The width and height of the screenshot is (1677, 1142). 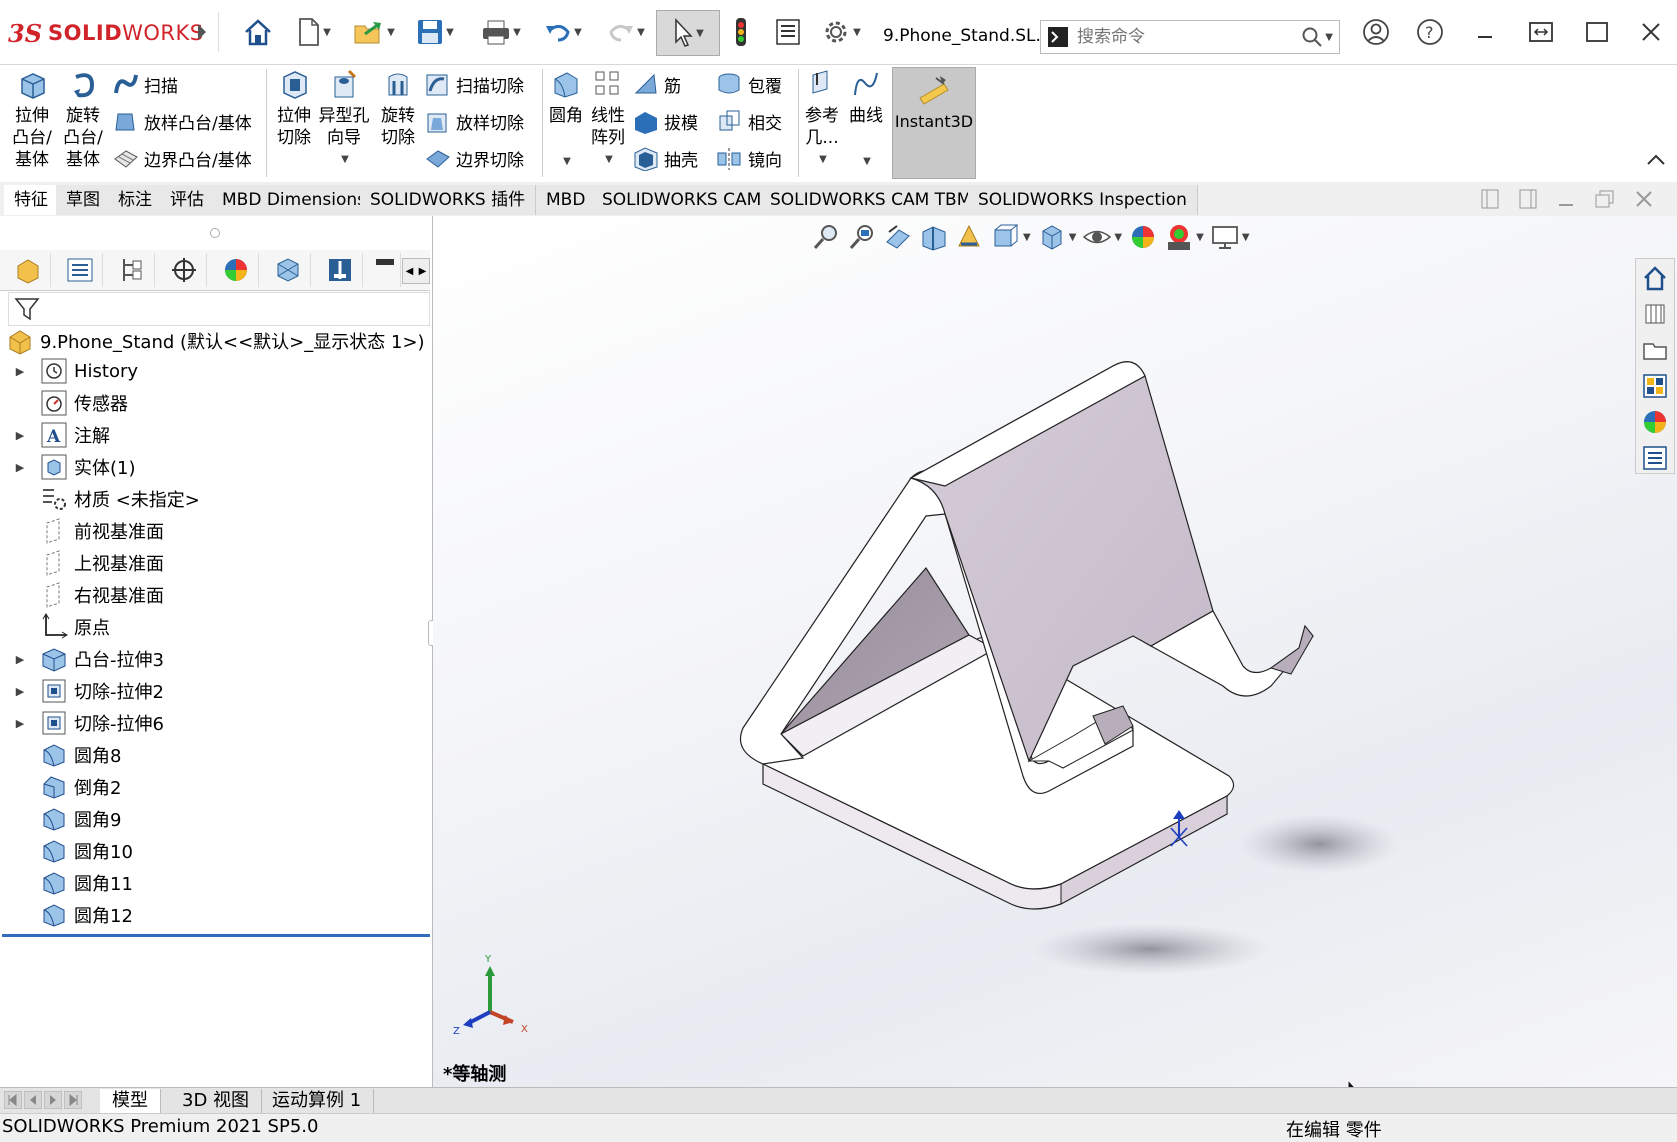 I want to click on linear-pattern-dropdown-icon: ▼, so click(x=609, y=160).